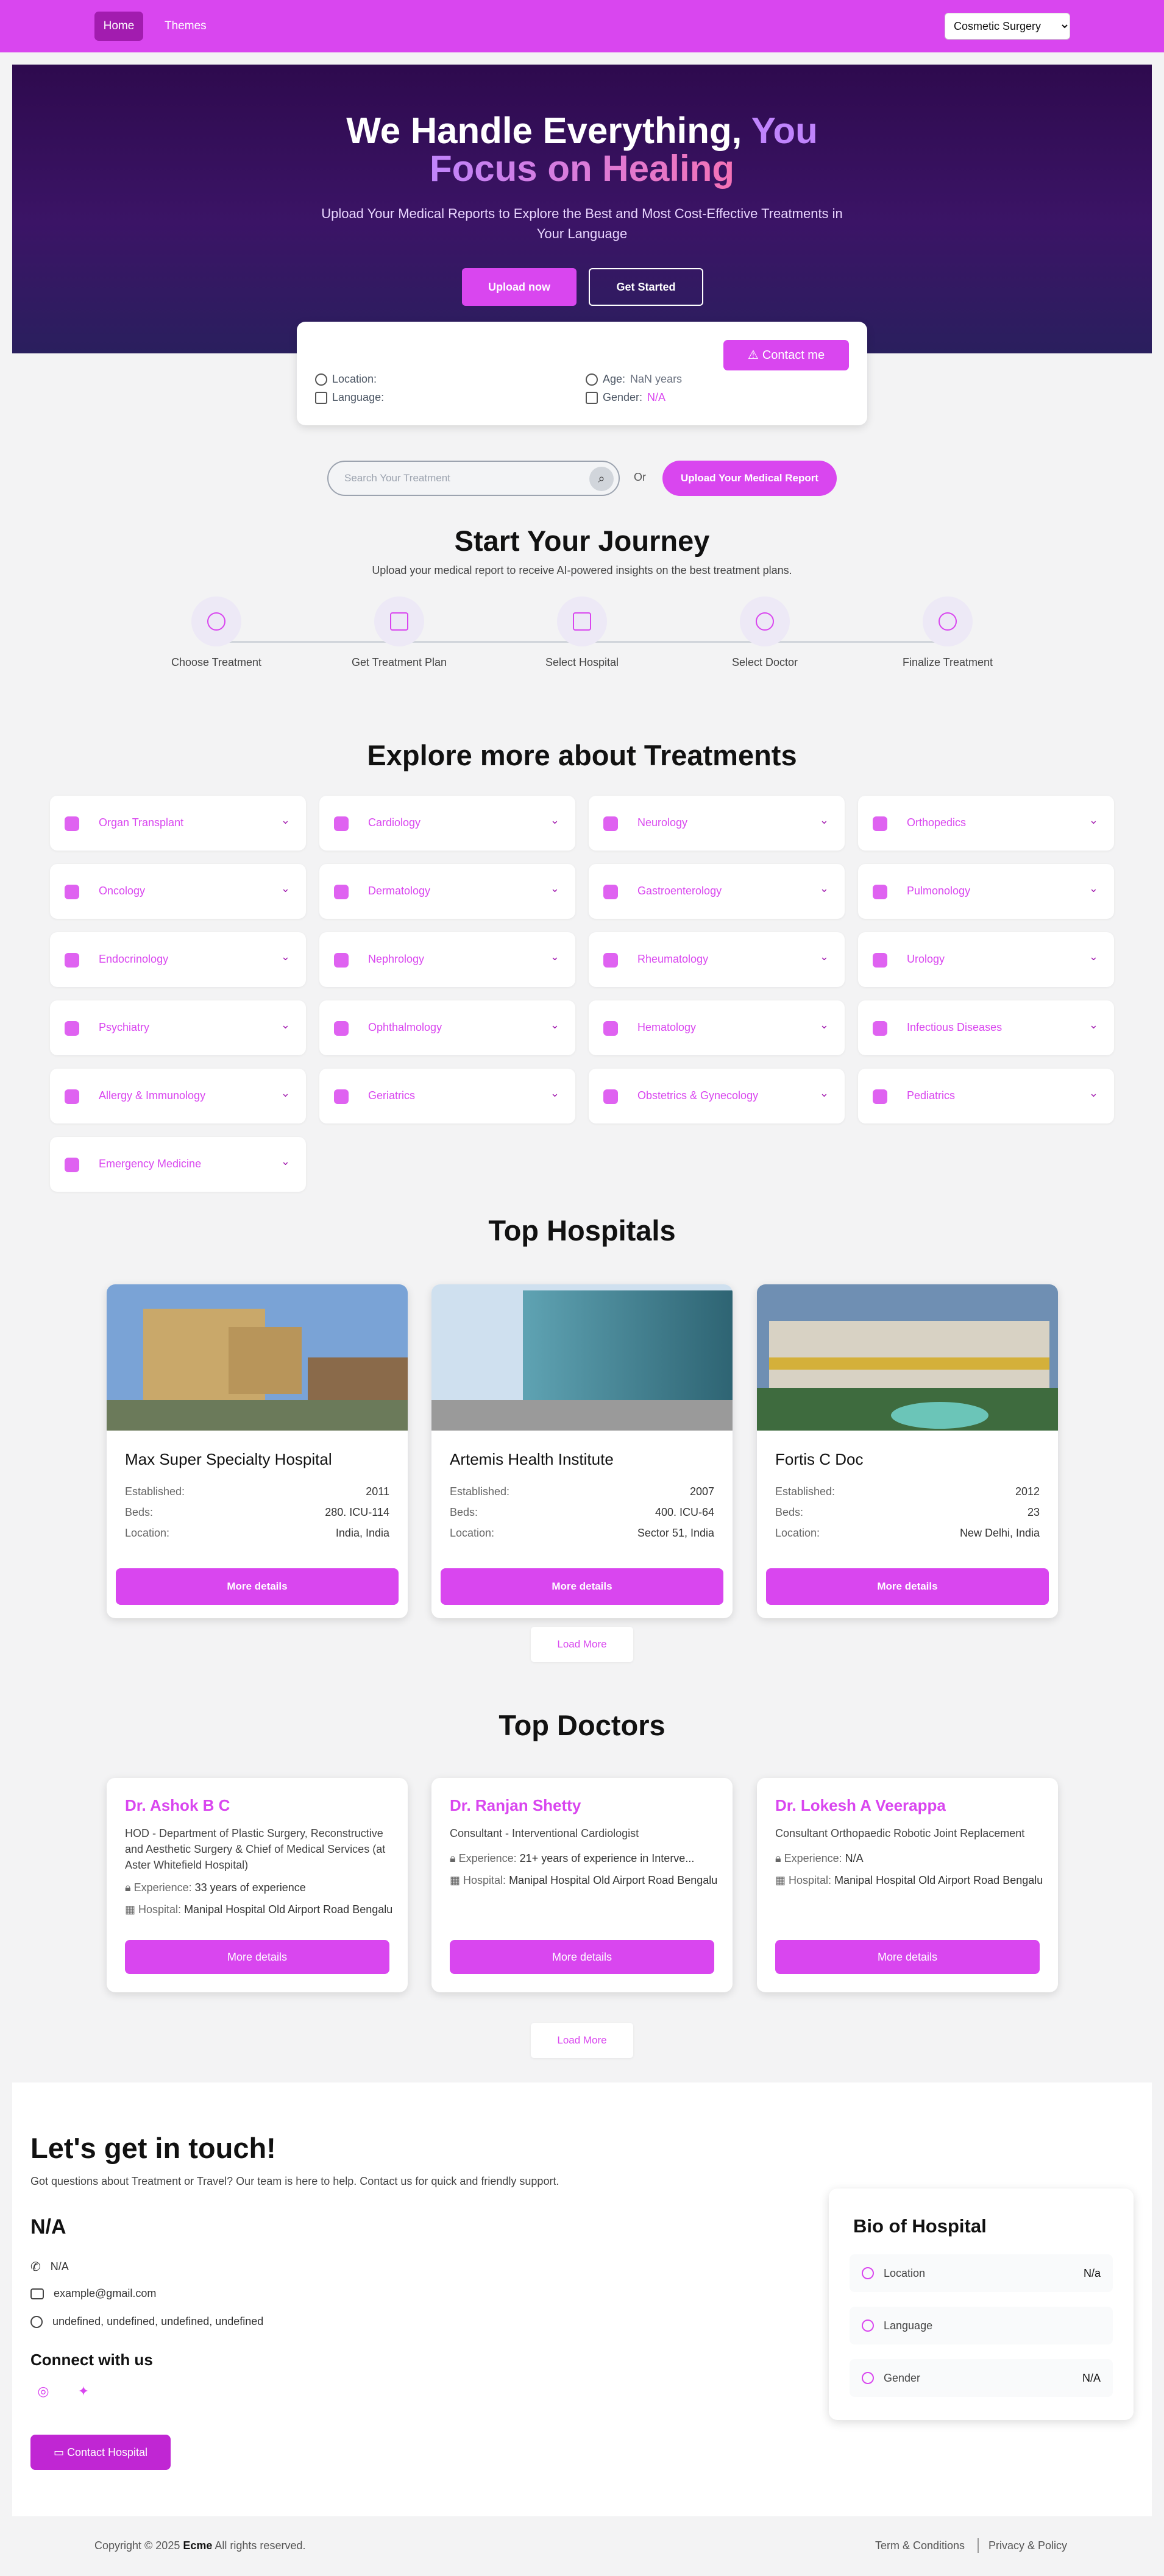  What do you see at coordinates (625, 397) in the screenshot?
I see `info-gender: Gender: N/A` at bounding box center [625, 397].